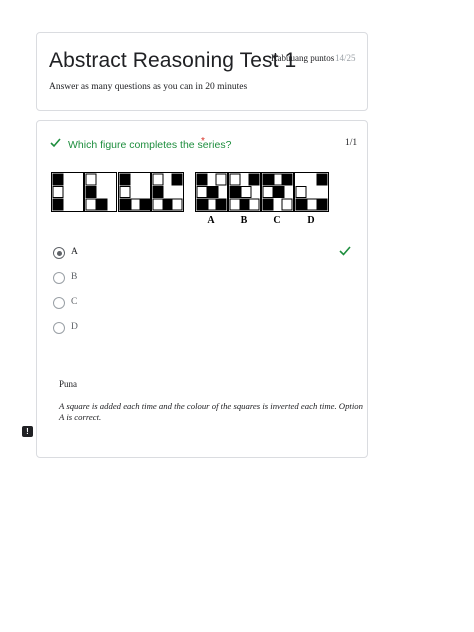 The height and width of the screenshot is (632, 474). Describe the element at coordinates (190, 199) in the screenshot. I see `series-figure-image: A B C D` at that location.